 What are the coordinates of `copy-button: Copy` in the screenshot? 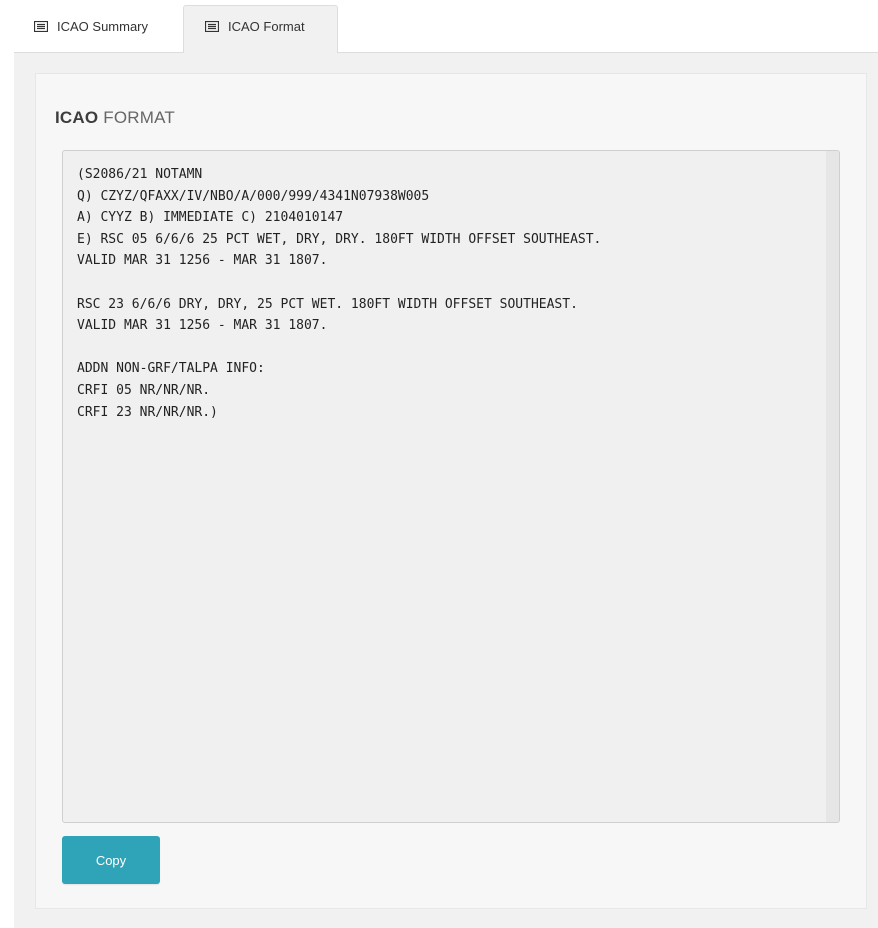 It's located at (111, 860).